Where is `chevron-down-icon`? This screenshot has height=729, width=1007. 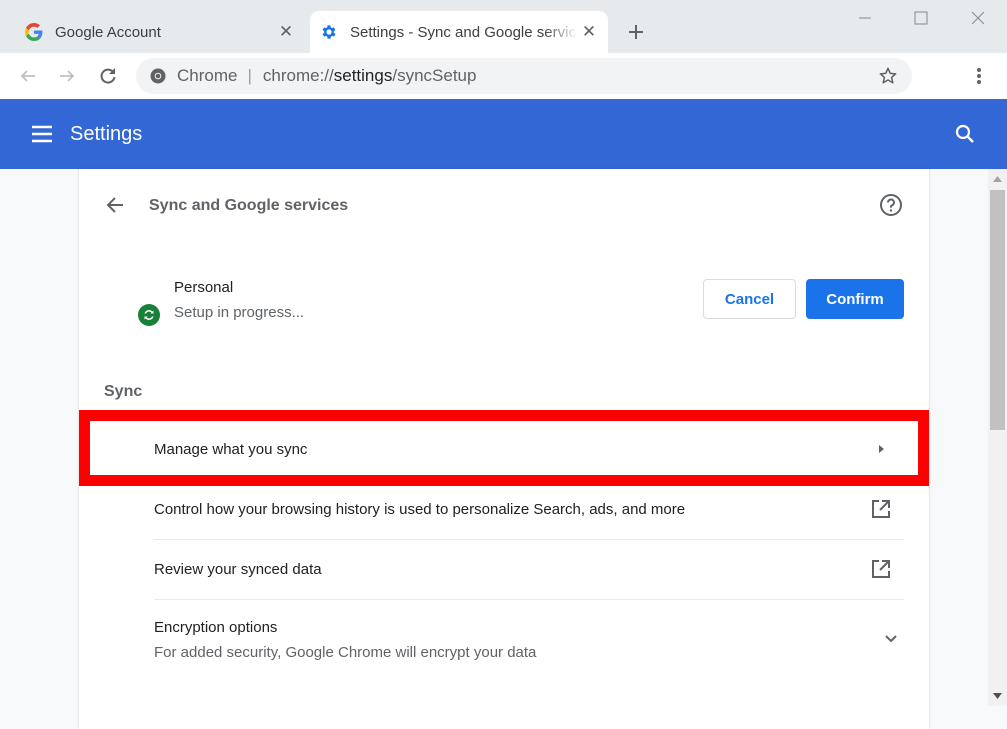
chevron-down-icon is located at coordinates (891, 639).